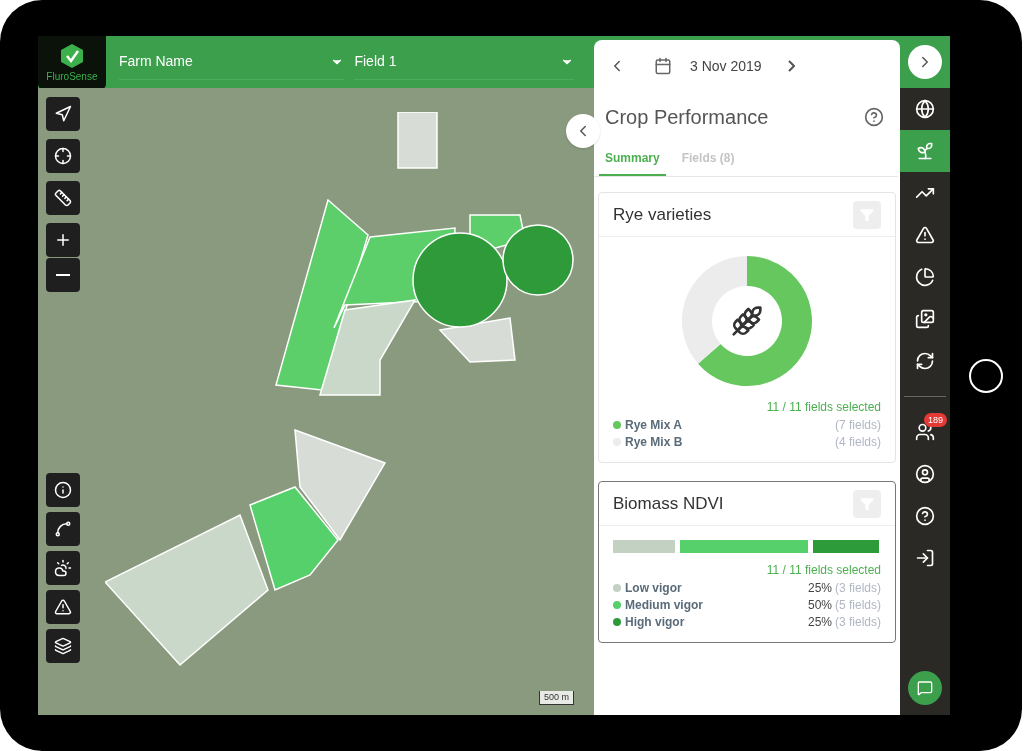 The height and width of the screenshot is (751, 1024). What do you see at coordinates (668, 503) in the screenshot?
I see `card-title: Biomass NDVI` at bounding box center [668, 503].